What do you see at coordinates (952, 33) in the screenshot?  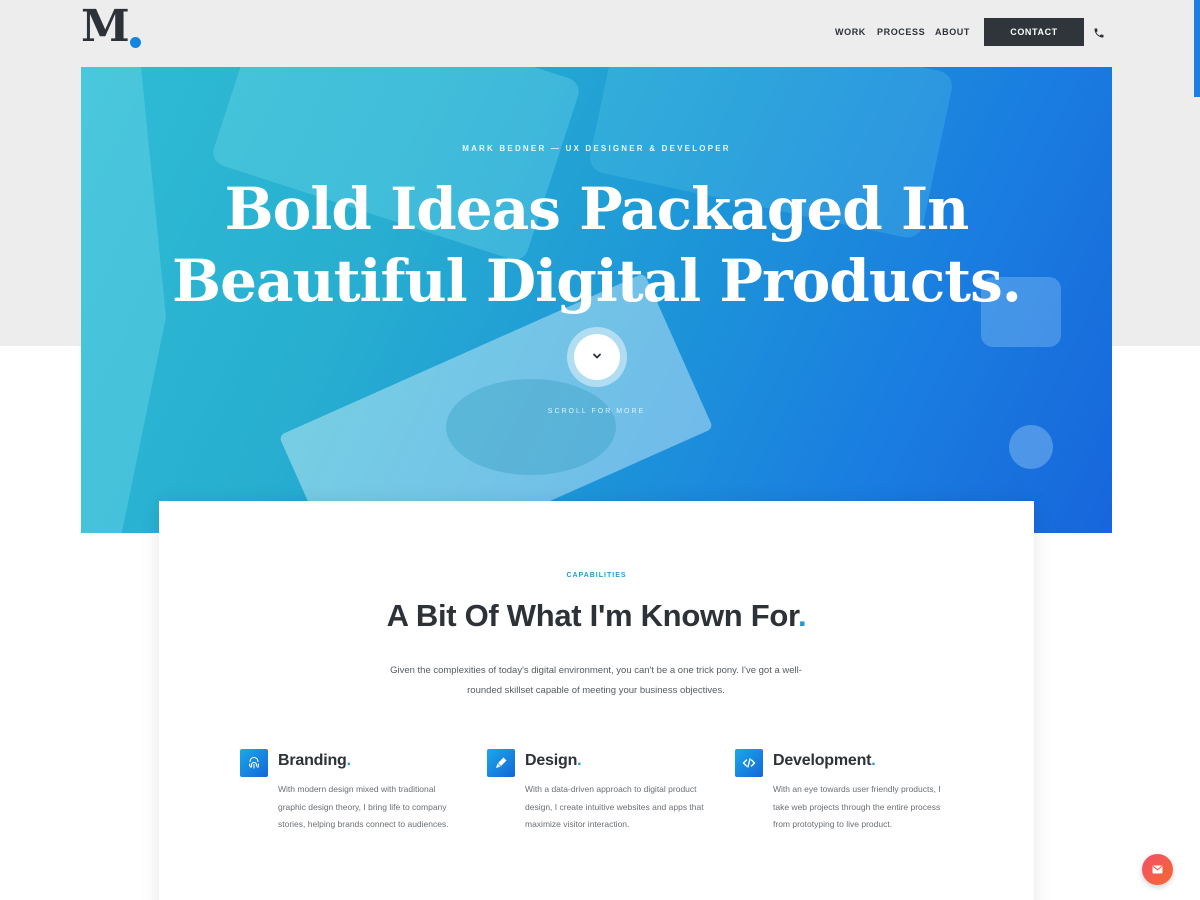 I see `nav-about-link: ABOUT` at bounding box center [952, 33].